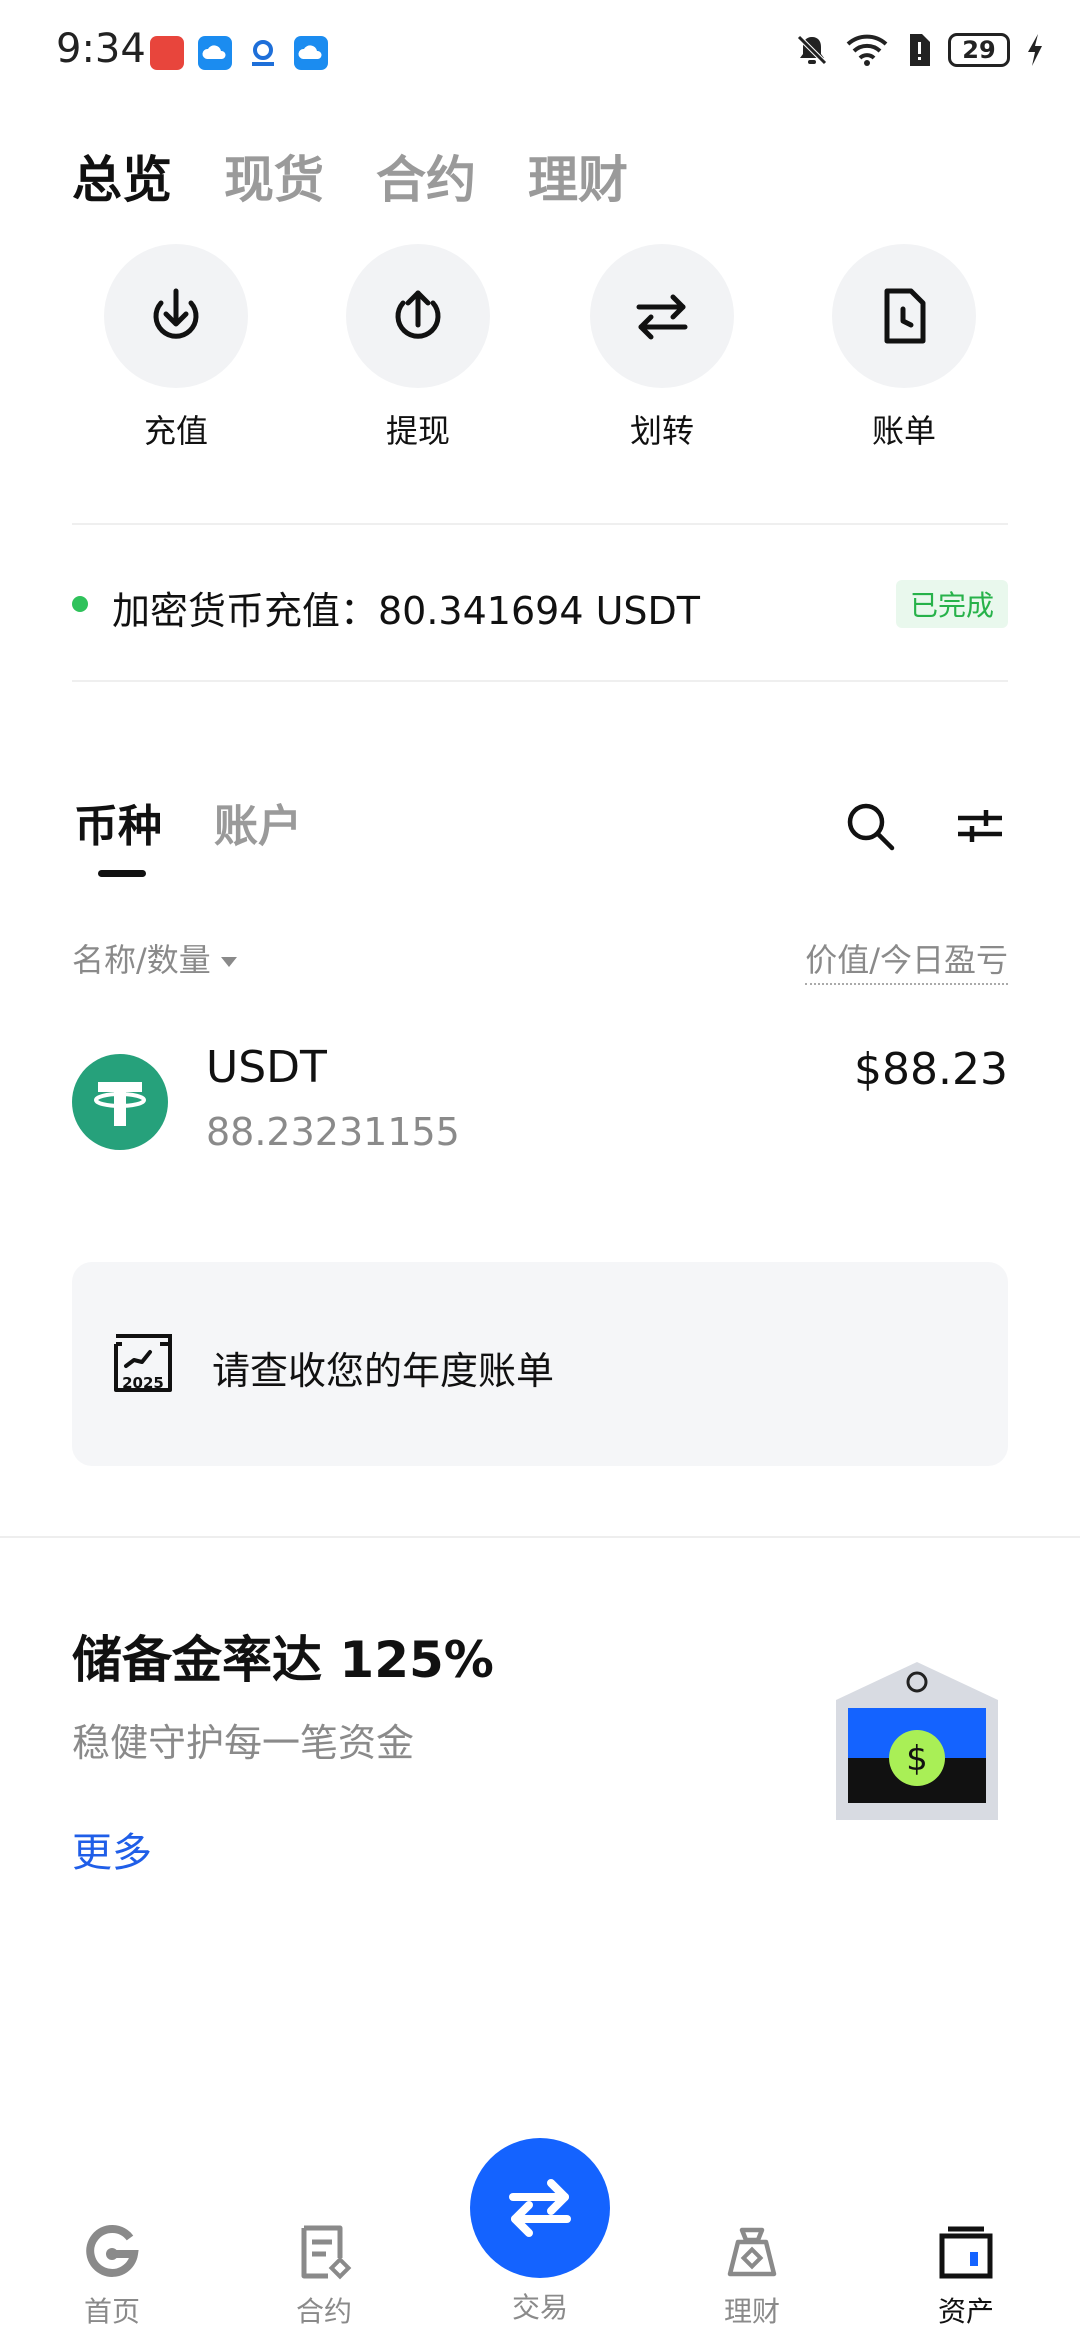 The image size is (1080, 2340). What do you see at coordinates (540, 1537) in the screenshot?
I see `section-separator` at bounding box center [540, 1537].